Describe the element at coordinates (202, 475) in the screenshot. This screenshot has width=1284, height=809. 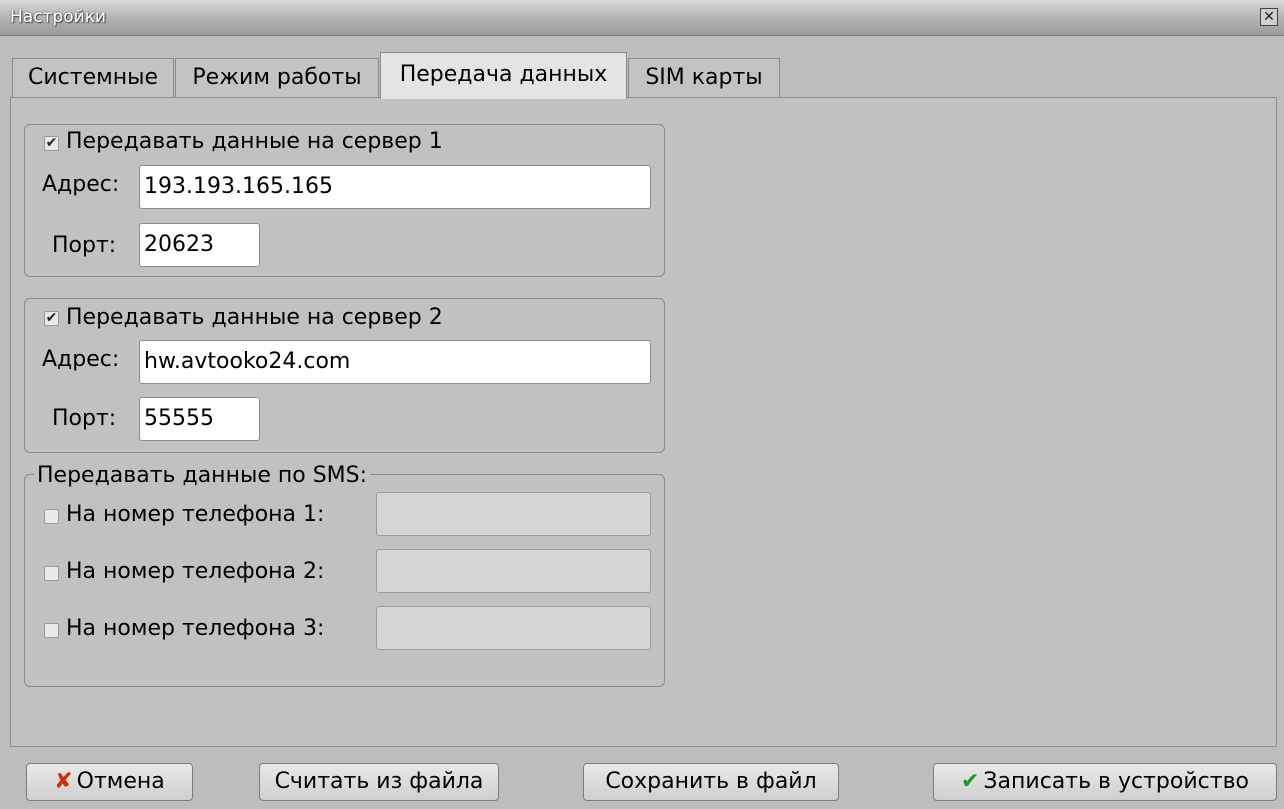
I see `sms-group-legend: Передавать данные по SMS:` at that location.